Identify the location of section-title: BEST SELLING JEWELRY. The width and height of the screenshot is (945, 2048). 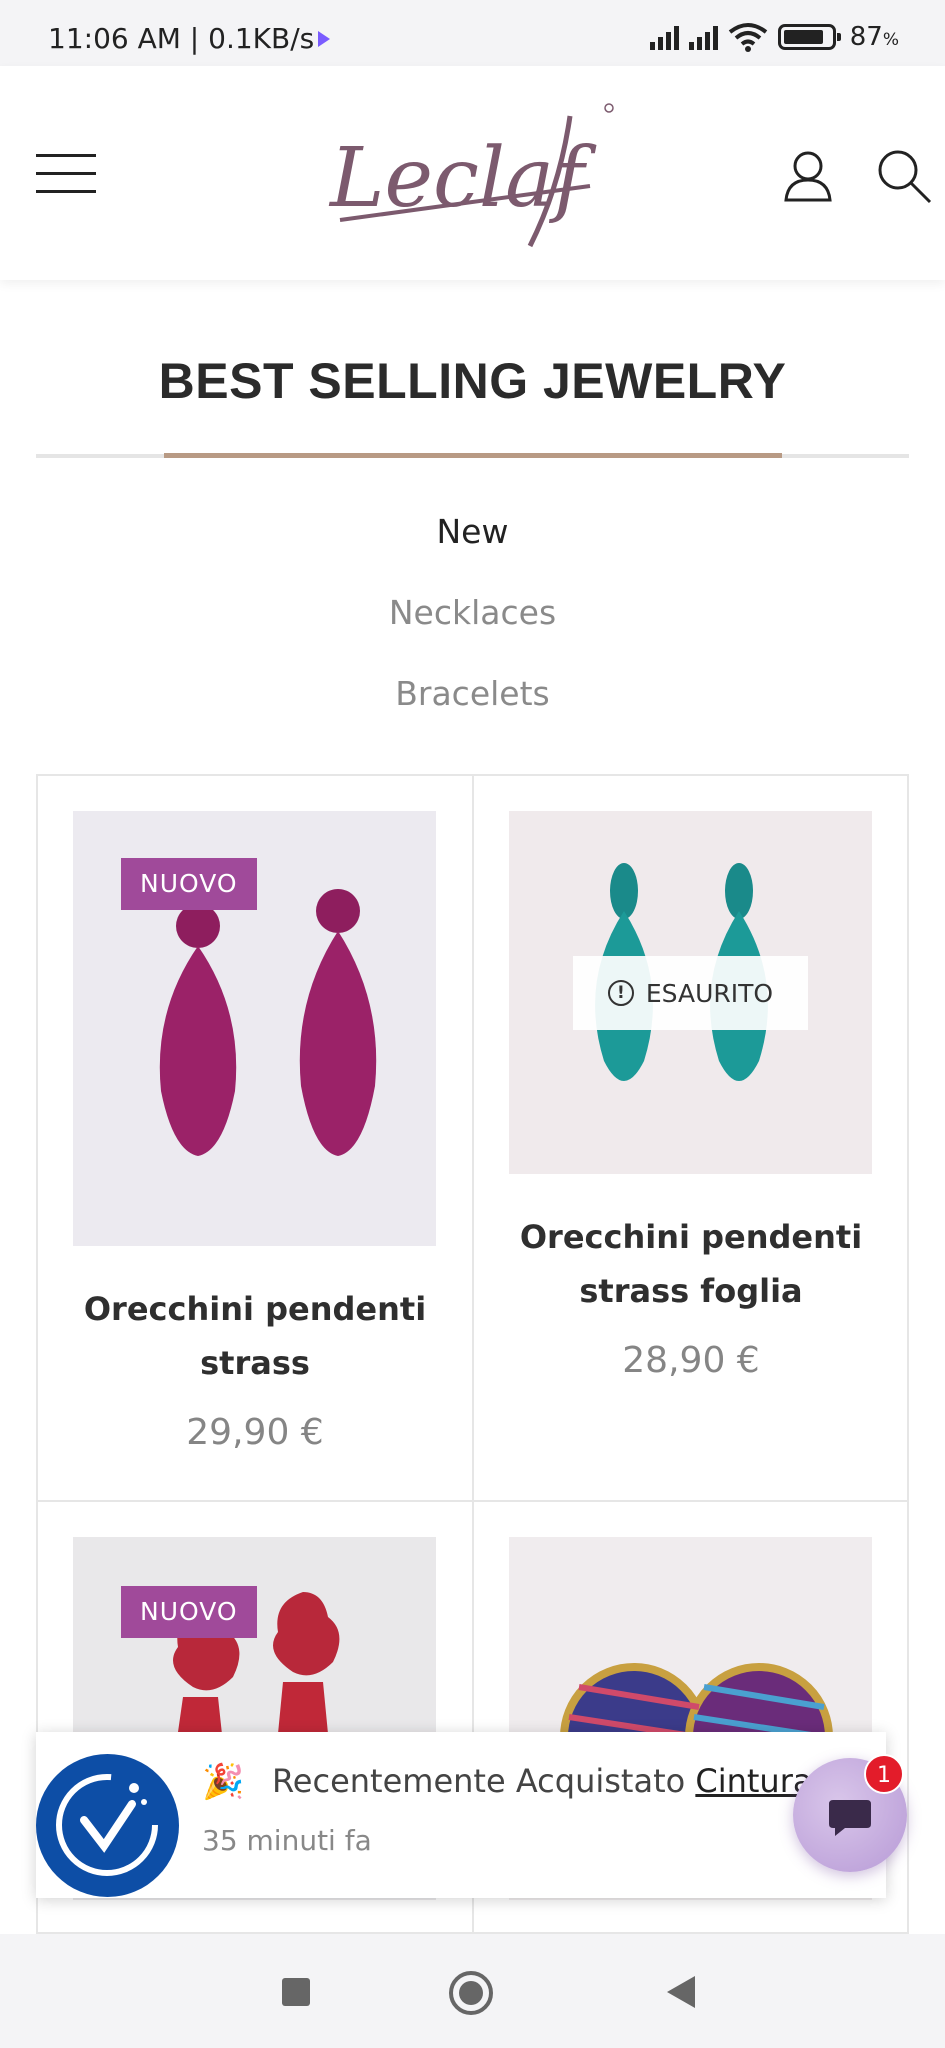
(472, 381).